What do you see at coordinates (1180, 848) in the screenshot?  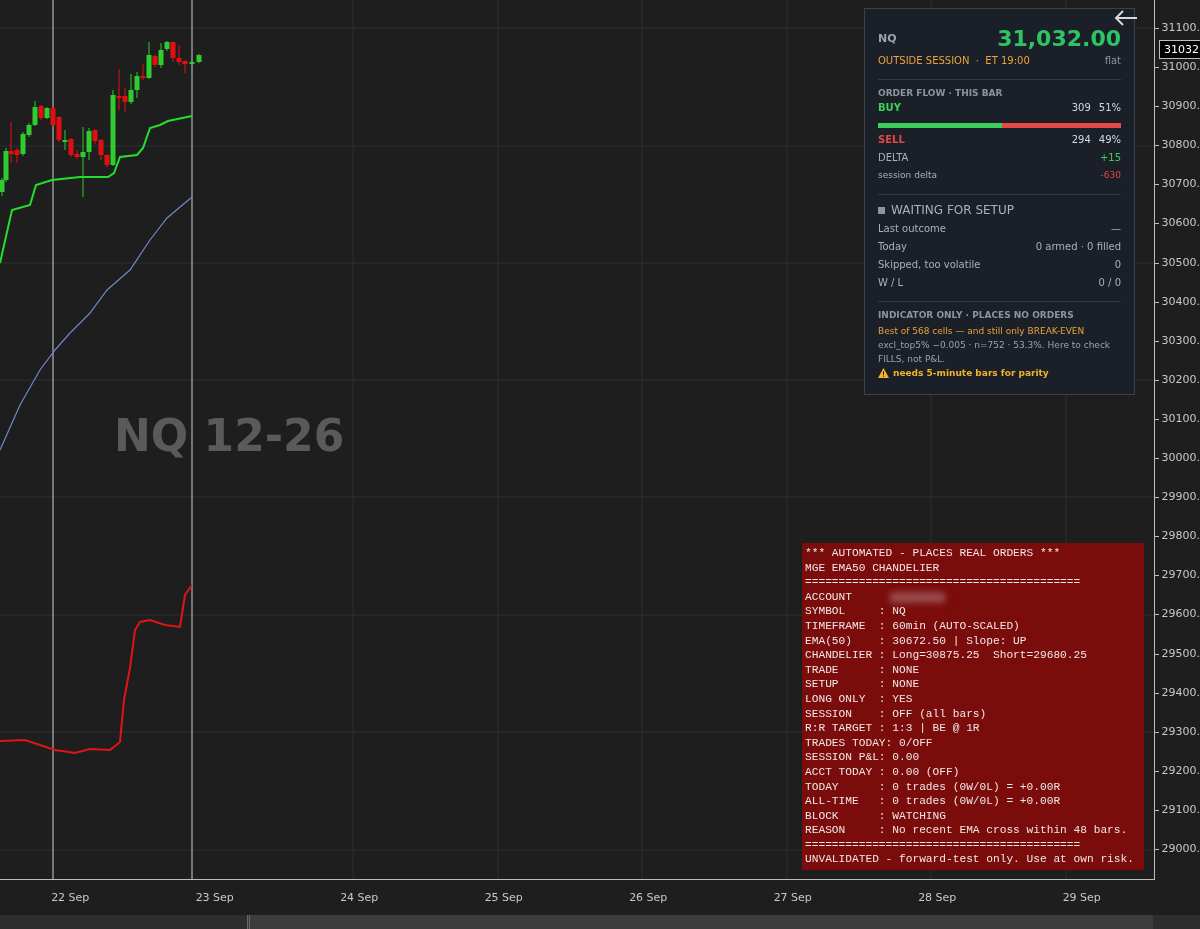 I see `price-label: 29000.` at bounding box center [1180, 848].